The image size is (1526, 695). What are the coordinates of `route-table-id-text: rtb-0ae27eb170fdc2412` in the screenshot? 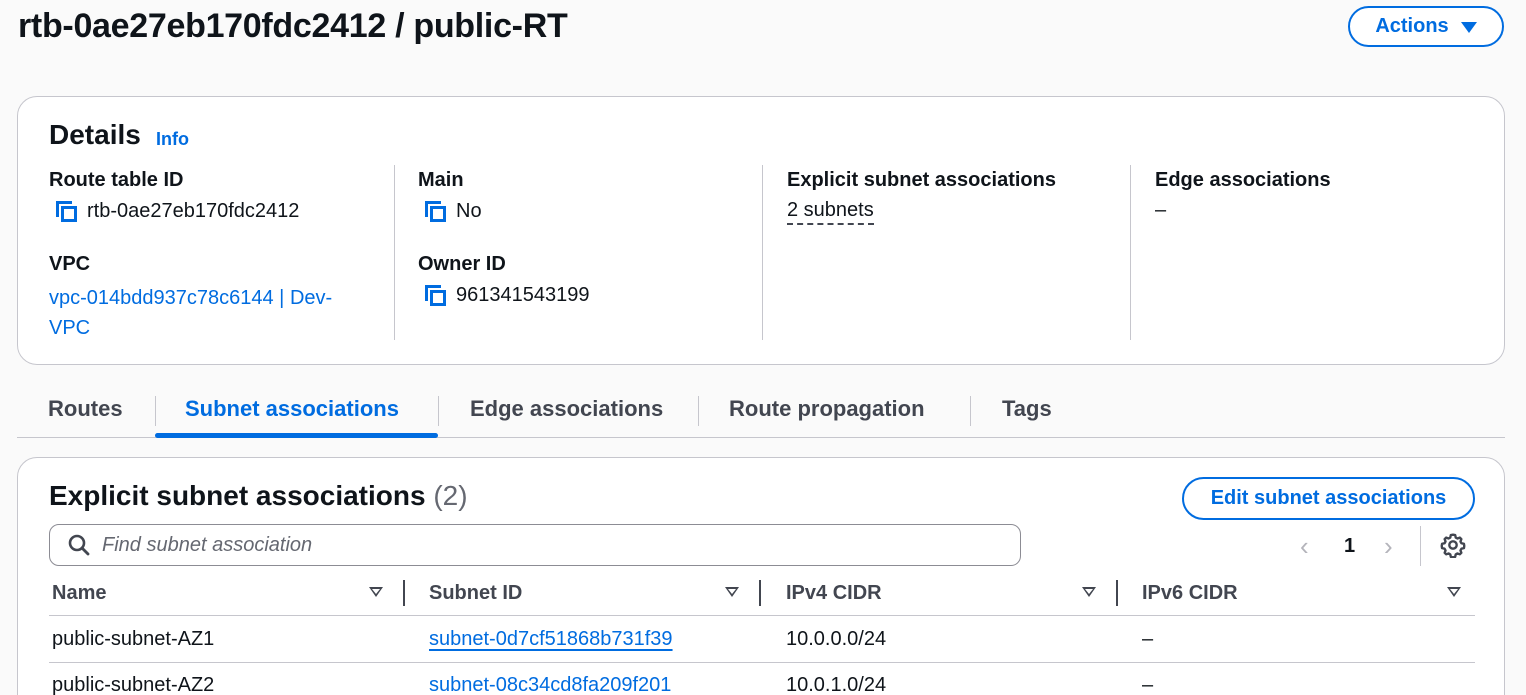 It's located at (193, 210).